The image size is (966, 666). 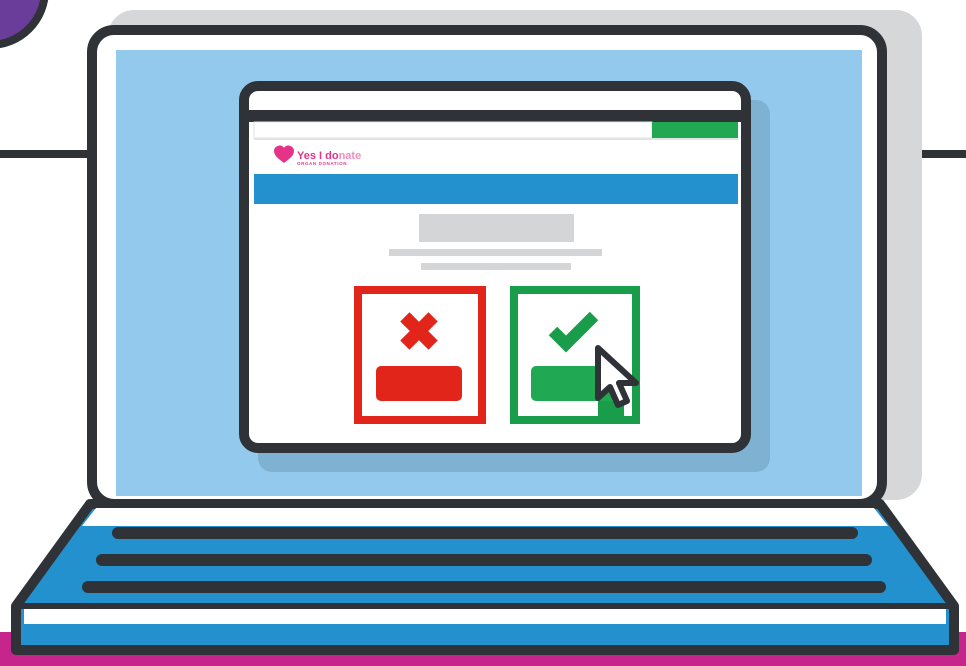 What do you see at coordinates (485, 517) in the screenshot?
I see `hinge-strip` at bounding box center [485, 517].